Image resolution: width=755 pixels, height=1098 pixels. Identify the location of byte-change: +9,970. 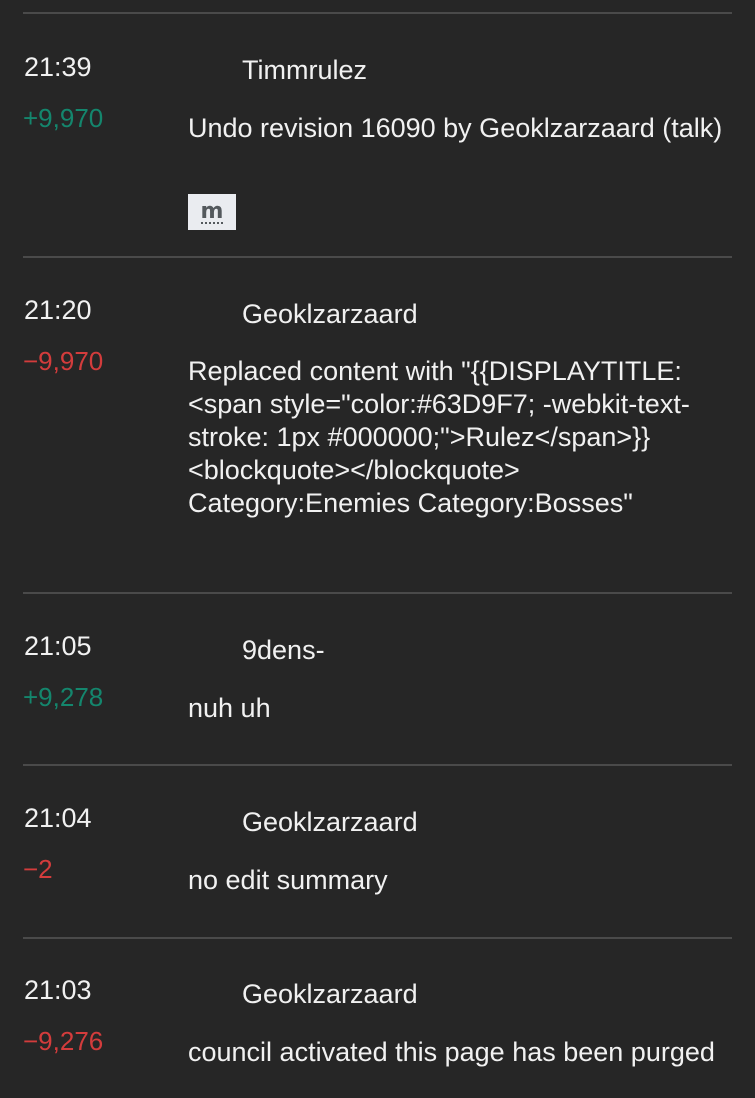
(63, 118).